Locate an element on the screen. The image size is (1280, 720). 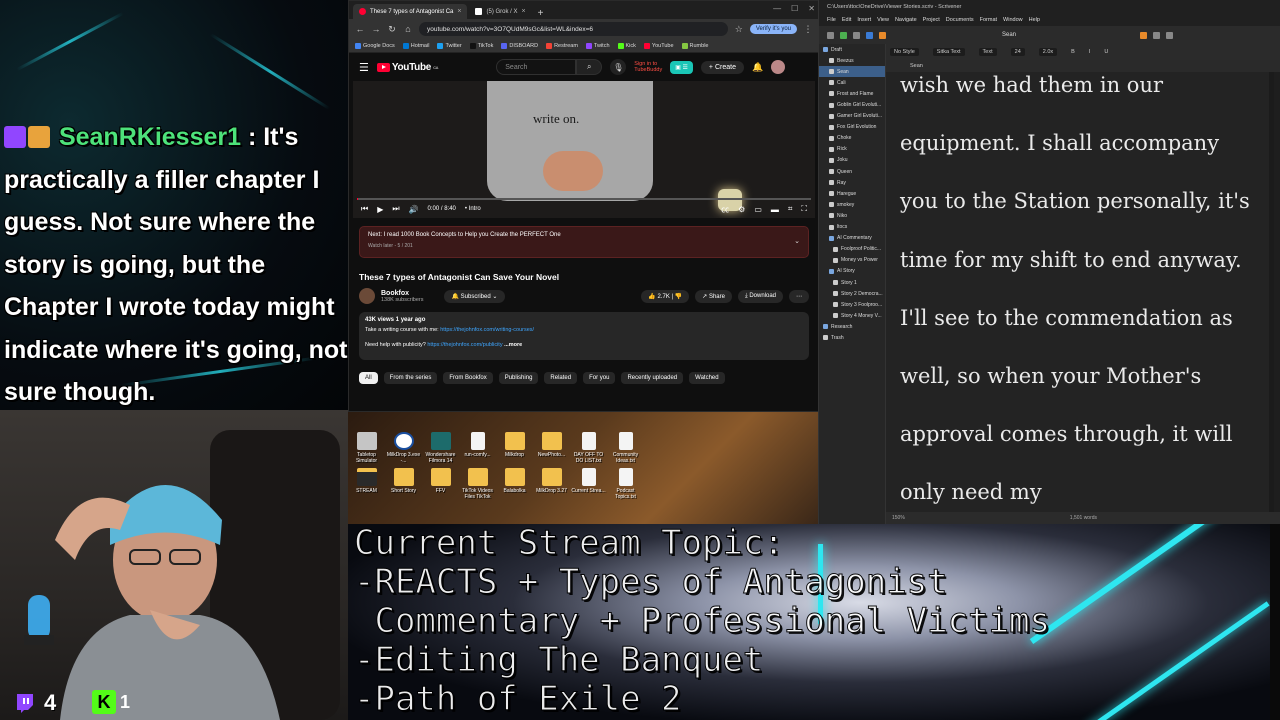
editor-scrollbar is located at coordinates (1271, 292).